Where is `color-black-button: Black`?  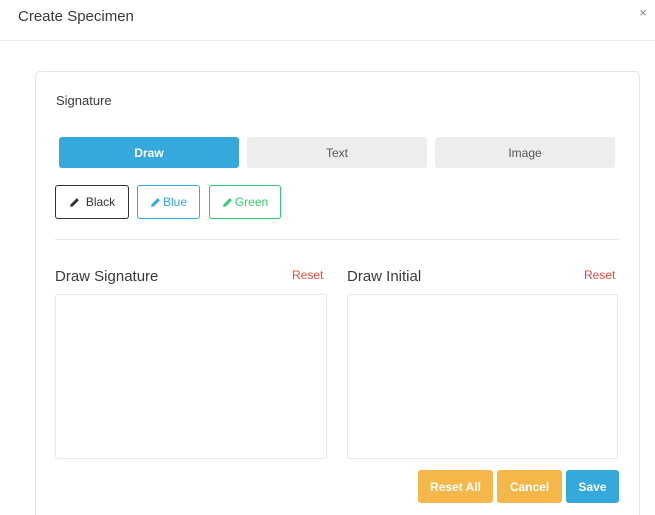
color-black-button: Black is located at coordinates (92, 202).